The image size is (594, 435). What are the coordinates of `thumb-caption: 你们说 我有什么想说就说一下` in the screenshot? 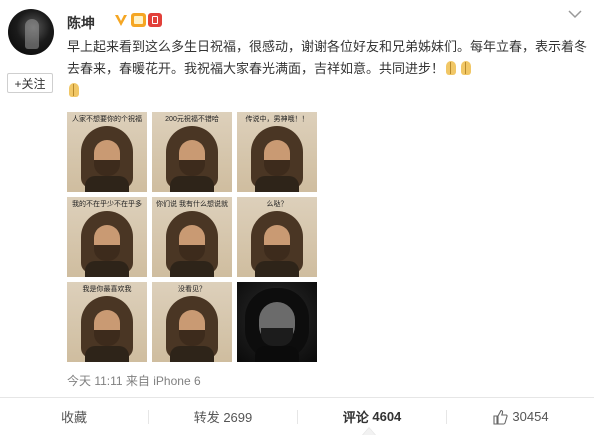 It's located at (192, 204).